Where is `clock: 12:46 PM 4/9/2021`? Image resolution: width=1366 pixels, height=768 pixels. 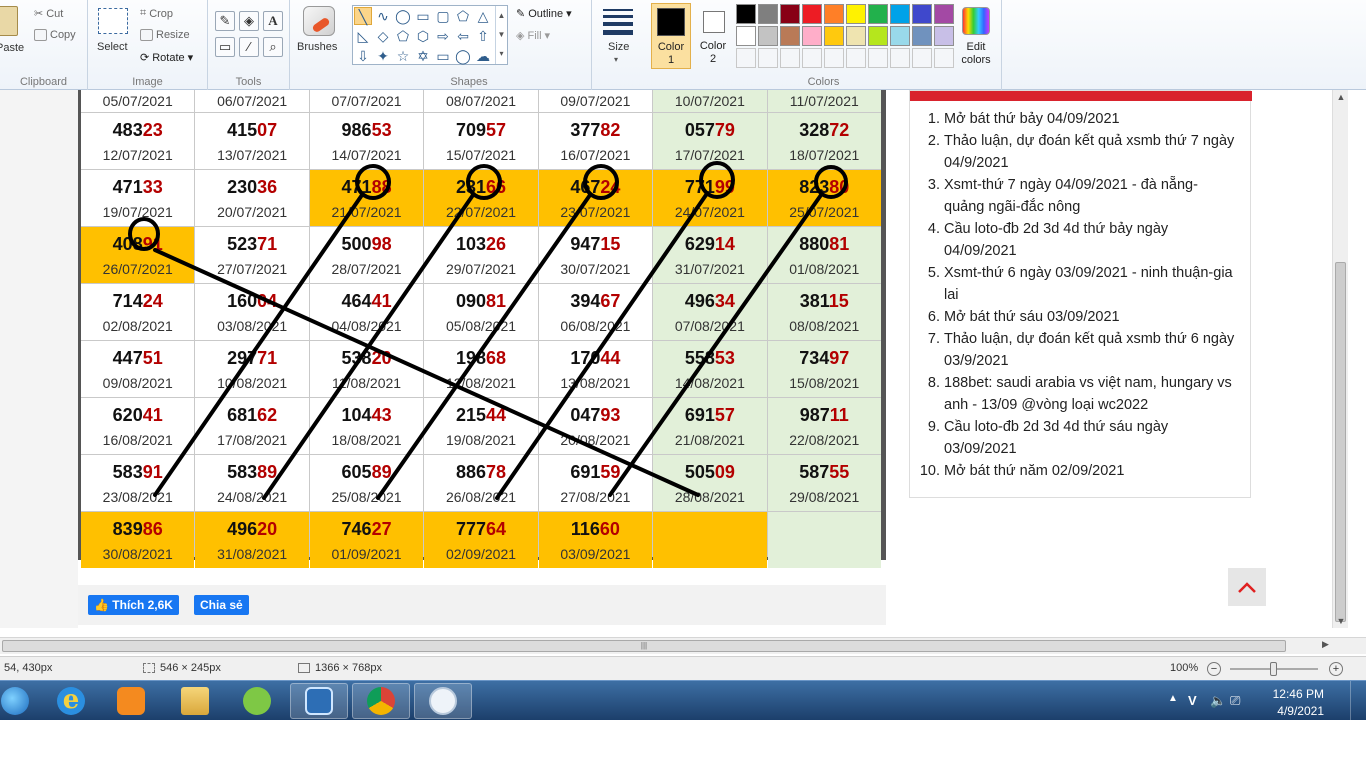
clock: 12:46 PM 4/9/2021 is located at coordinates (1298, 702).